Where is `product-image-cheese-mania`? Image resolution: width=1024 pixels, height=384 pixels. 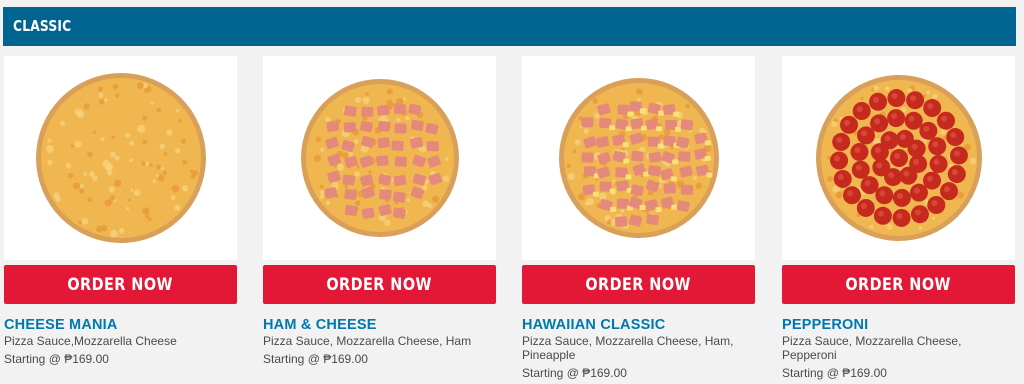
product-image-cheese-mania is located at coordinates (120, 158).